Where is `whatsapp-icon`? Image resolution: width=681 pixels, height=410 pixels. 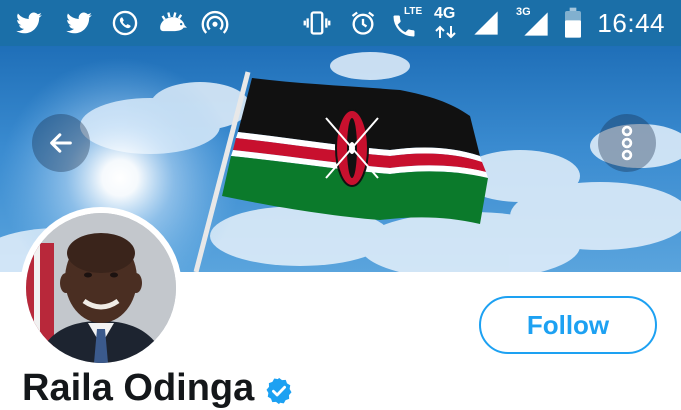
whatsapp-icon is located at coordinates (125, 23).